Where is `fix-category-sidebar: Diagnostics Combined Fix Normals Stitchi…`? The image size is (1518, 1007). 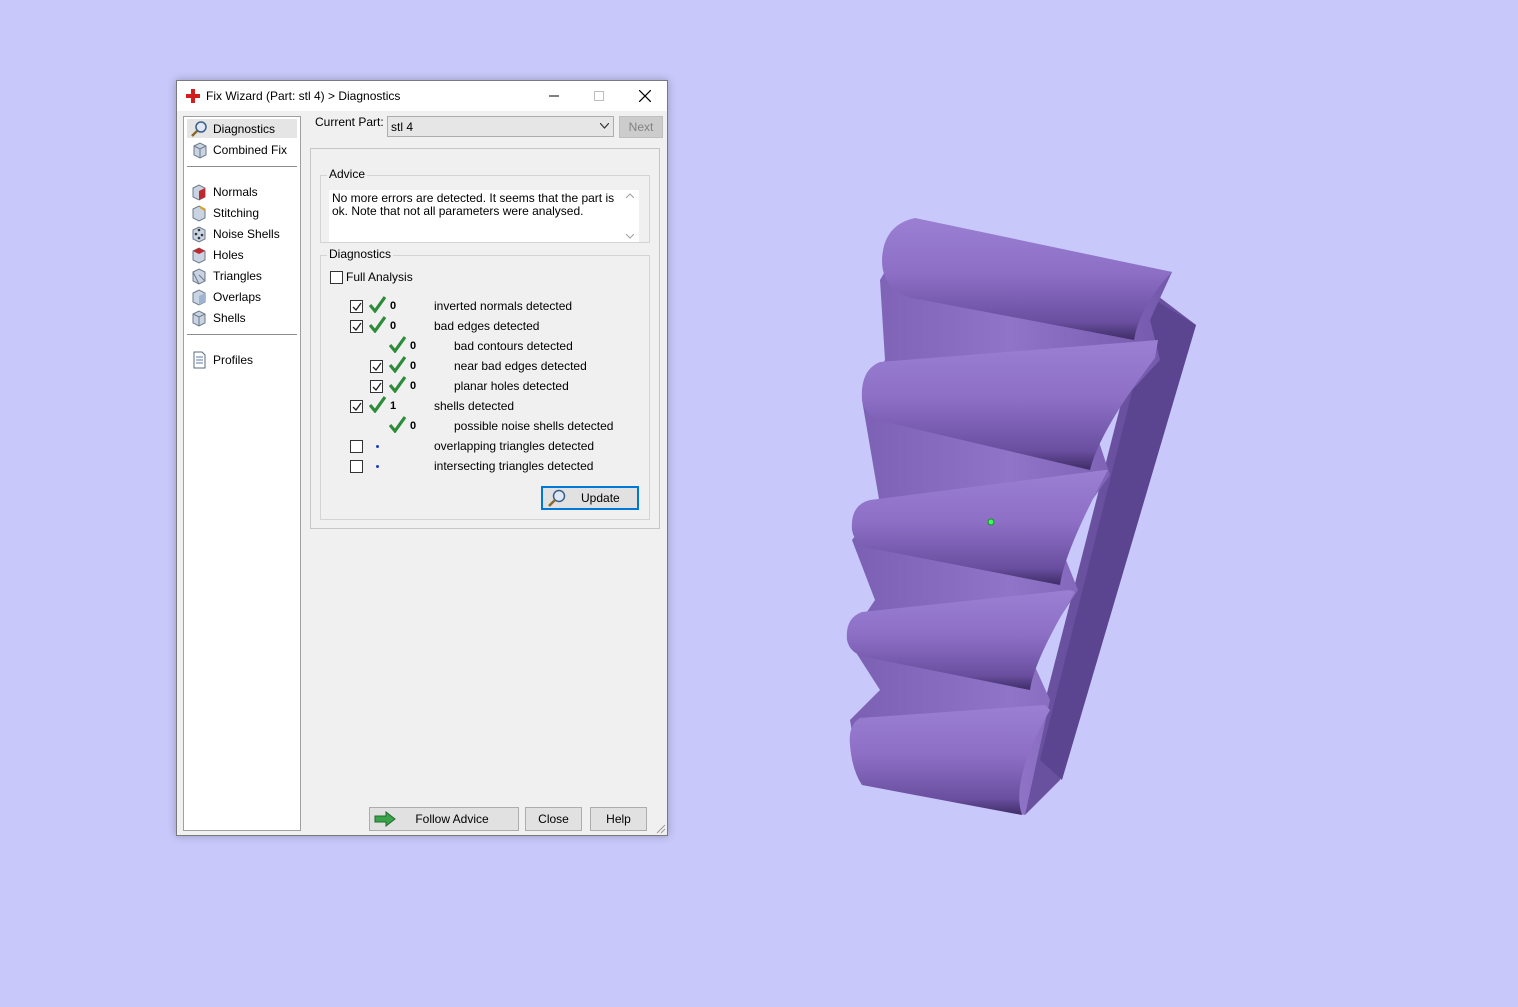
fix-category-sidebar: Diagnostics Combined Fix Normals Stitchi… is located at coordinates (242, 473).